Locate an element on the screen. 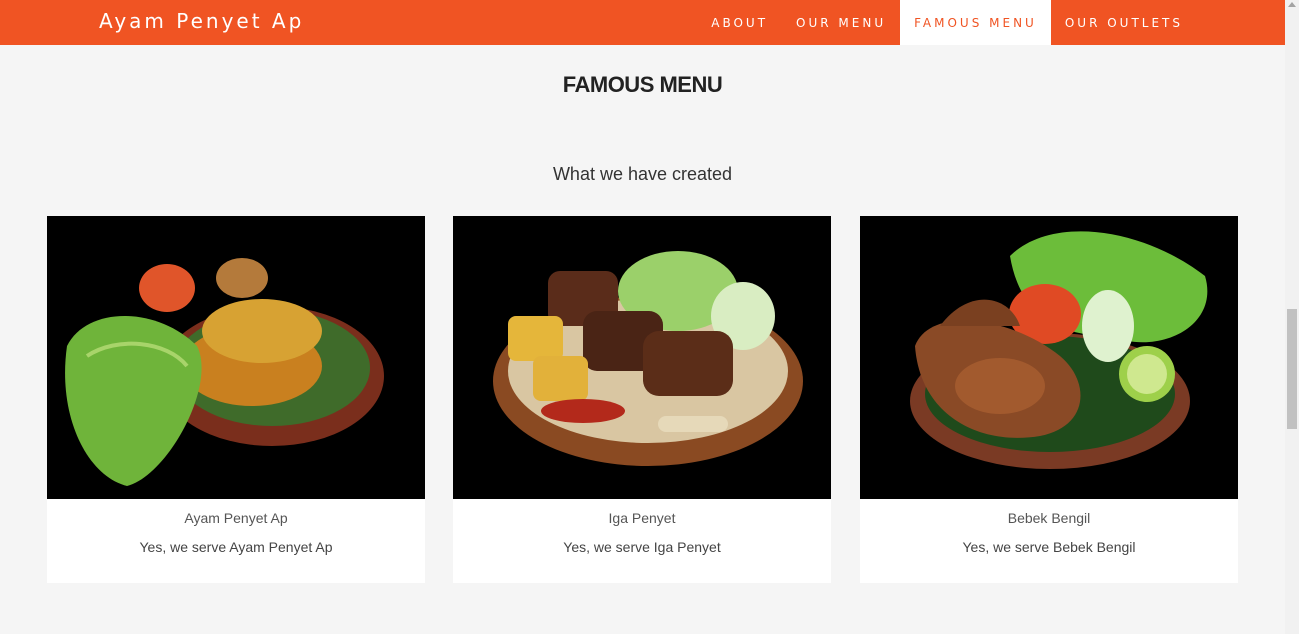  fried-chicken-plate-image is located at coordinates (236, 357).